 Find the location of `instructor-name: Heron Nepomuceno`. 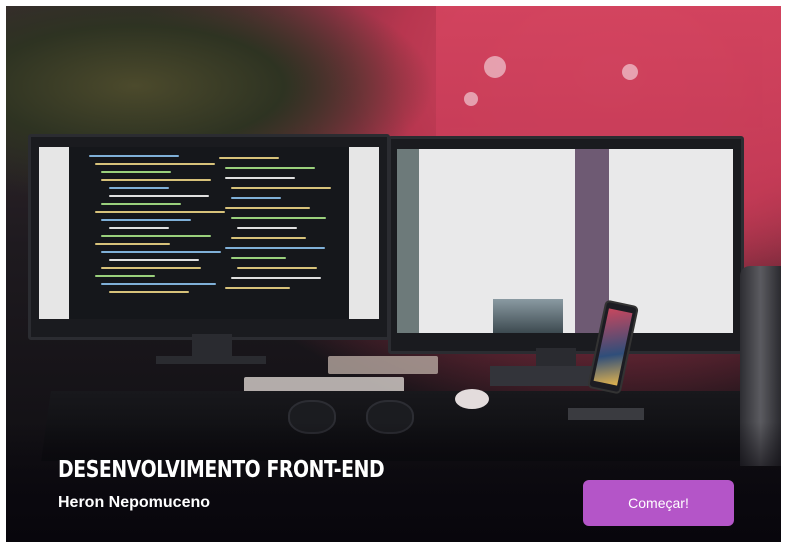

instructor-name: Heron Nepomuceno is located at coordinates (134, 502).